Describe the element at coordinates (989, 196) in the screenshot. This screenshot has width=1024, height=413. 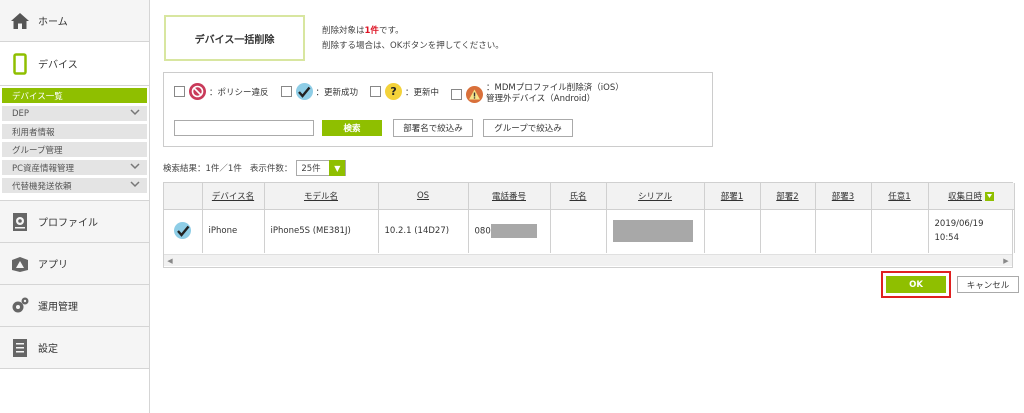
I see `sort-icon` at that location.